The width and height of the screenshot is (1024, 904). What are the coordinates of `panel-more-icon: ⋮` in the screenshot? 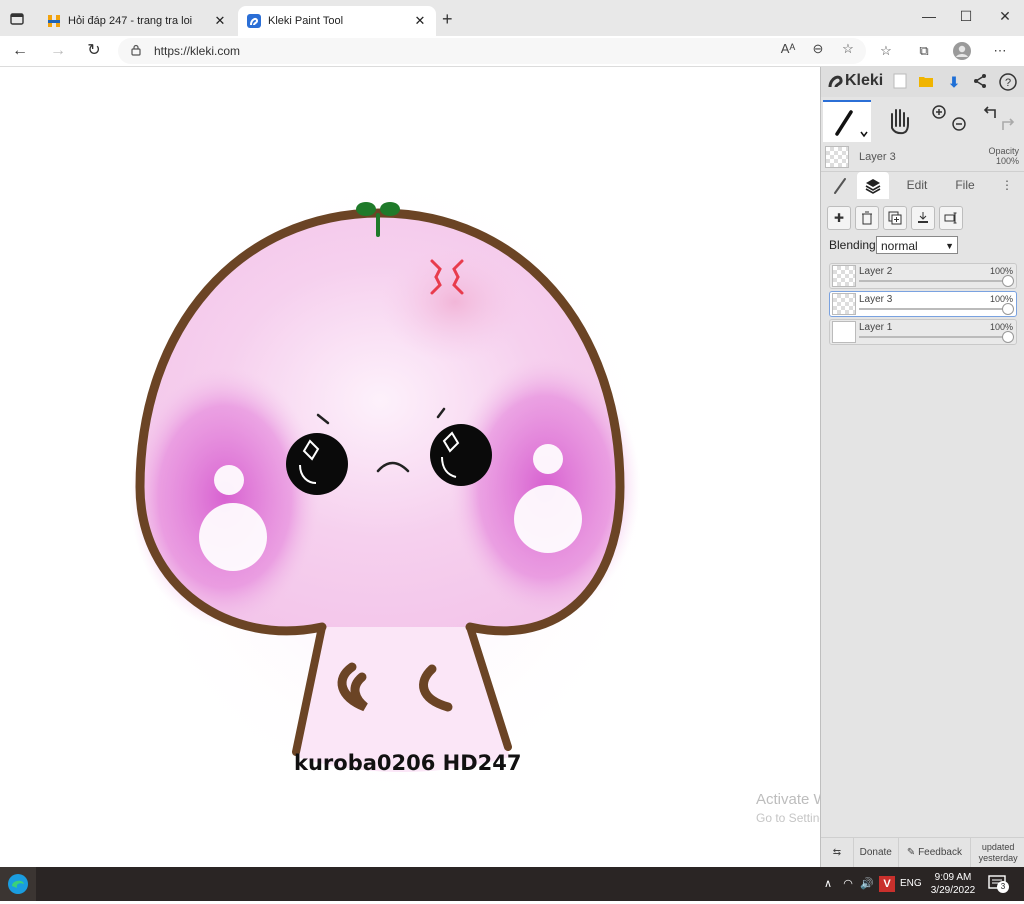 It's located at (1007, 185).